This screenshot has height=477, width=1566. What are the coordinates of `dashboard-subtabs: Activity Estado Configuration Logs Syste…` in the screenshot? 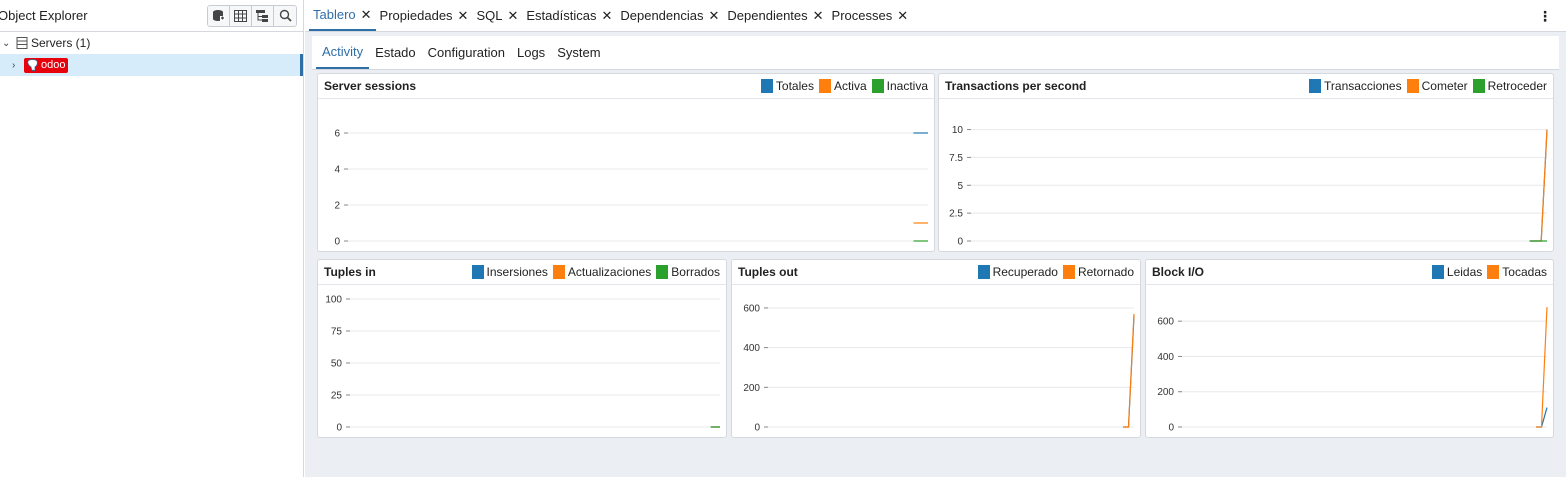 It's located at (935, 53).